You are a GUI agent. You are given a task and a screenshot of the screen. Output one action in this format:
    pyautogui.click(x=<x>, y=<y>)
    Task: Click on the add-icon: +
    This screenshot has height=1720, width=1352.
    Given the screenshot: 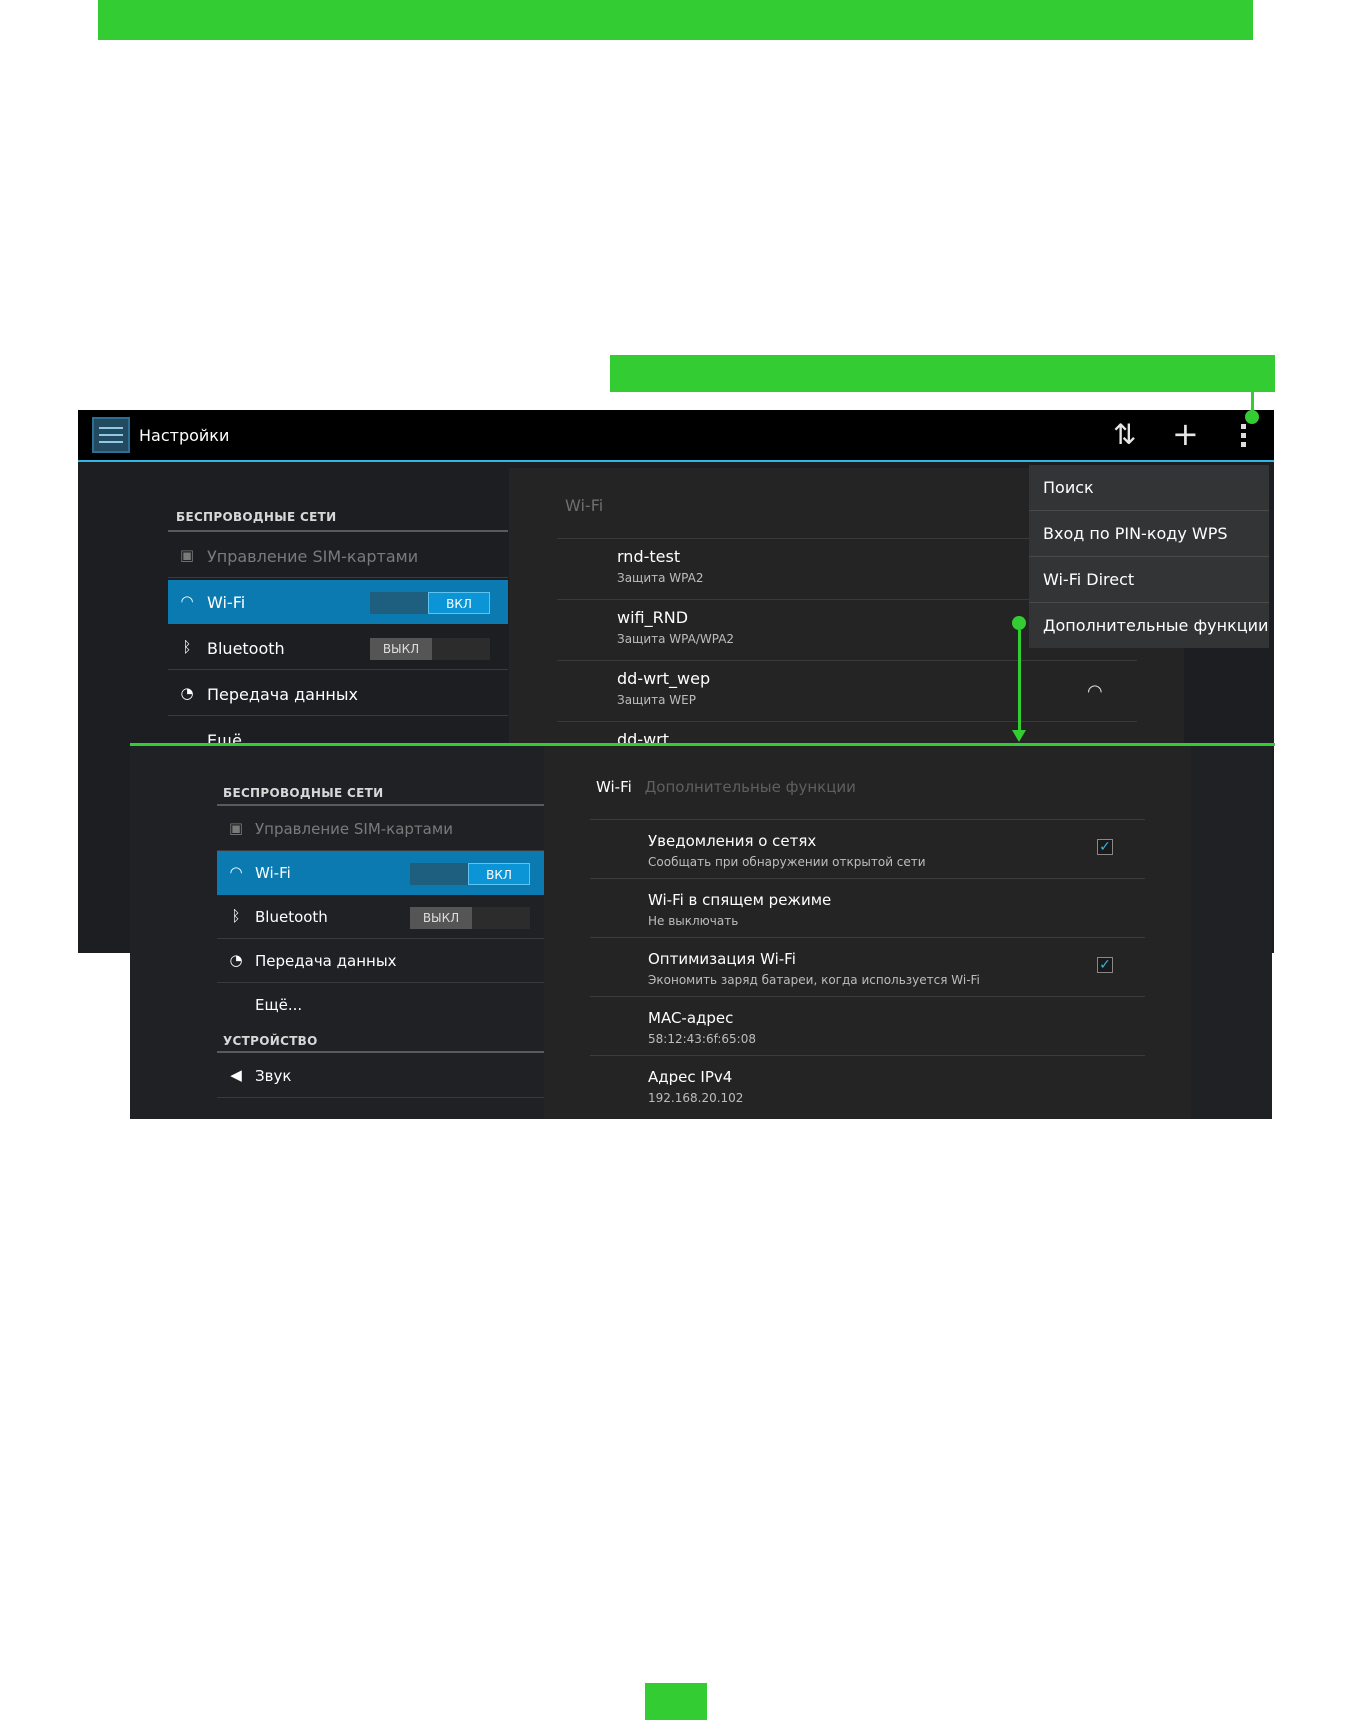 What is the action you would take?
    pyautogui.click(x=1185, y=434)
    